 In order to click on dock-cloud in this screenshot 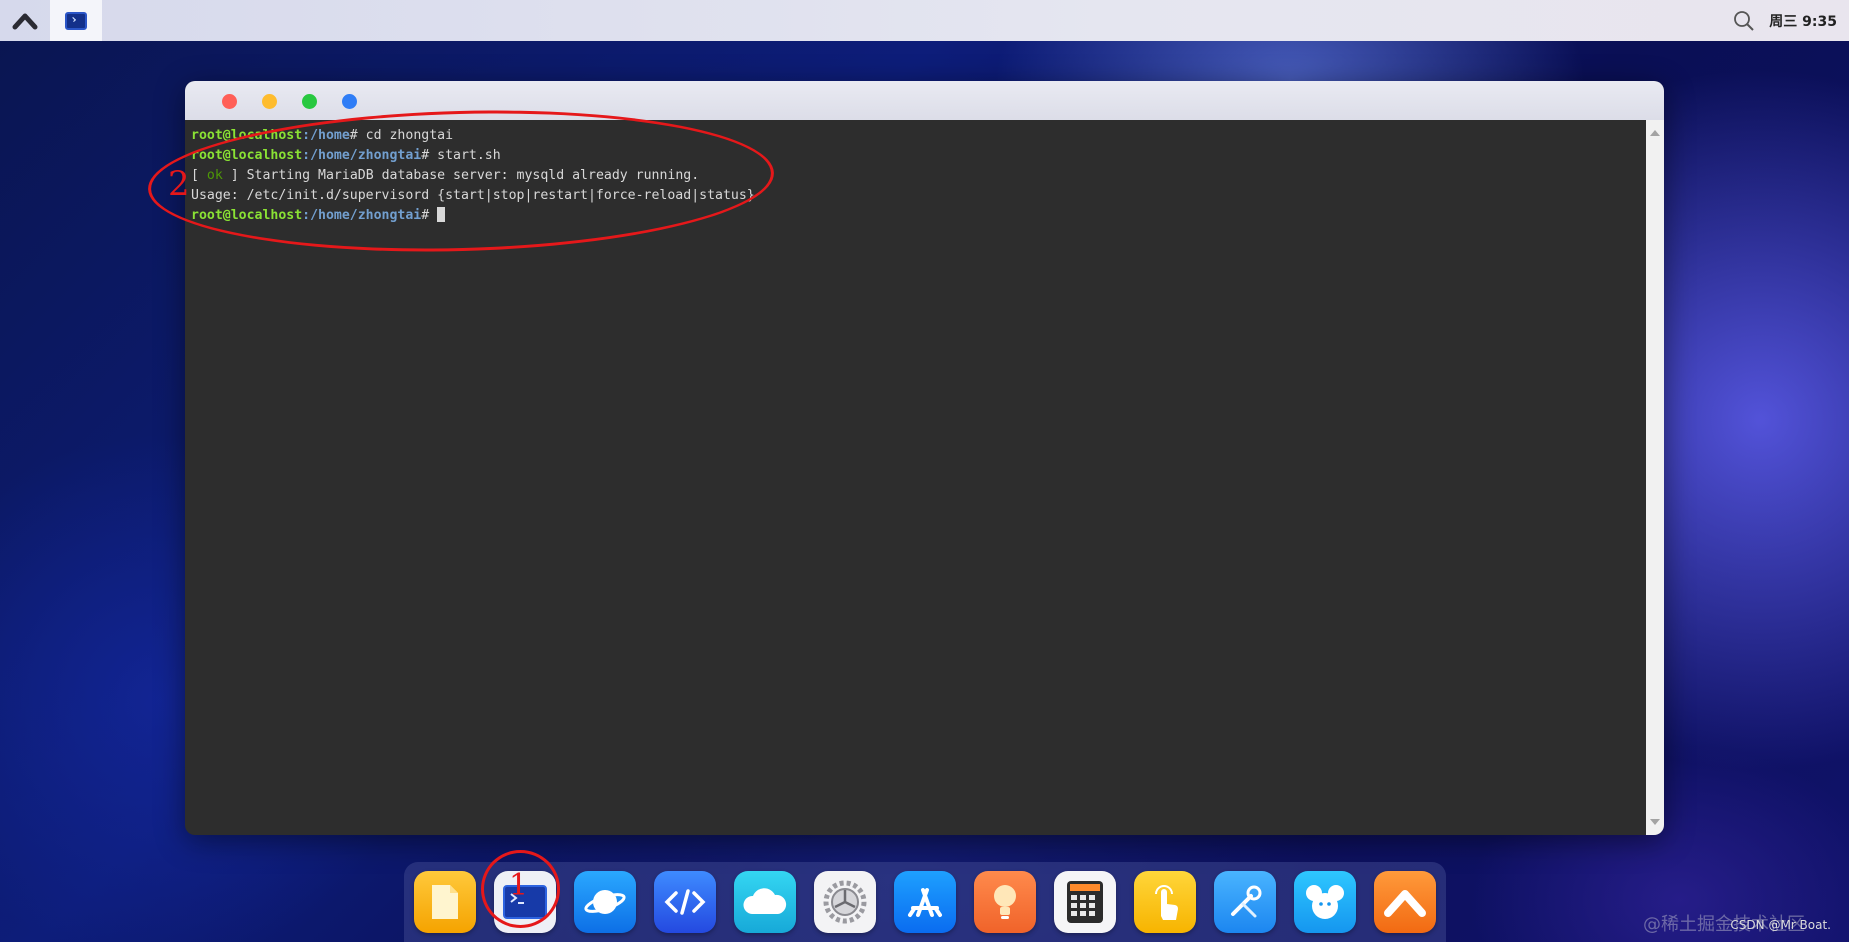, I will do `click(765, 902)`.